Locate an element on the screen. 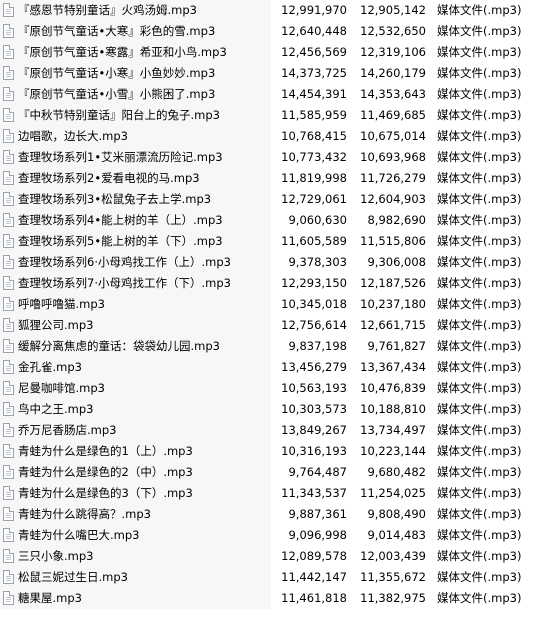  file-row: 狐狸公司.mp3 12,756,614 12,661,715 媒体文件(.mp3) is located at coordinates (274, 325).